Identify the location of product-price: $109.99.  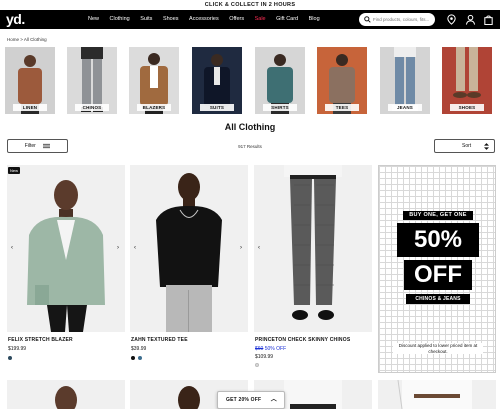
(264, 357).